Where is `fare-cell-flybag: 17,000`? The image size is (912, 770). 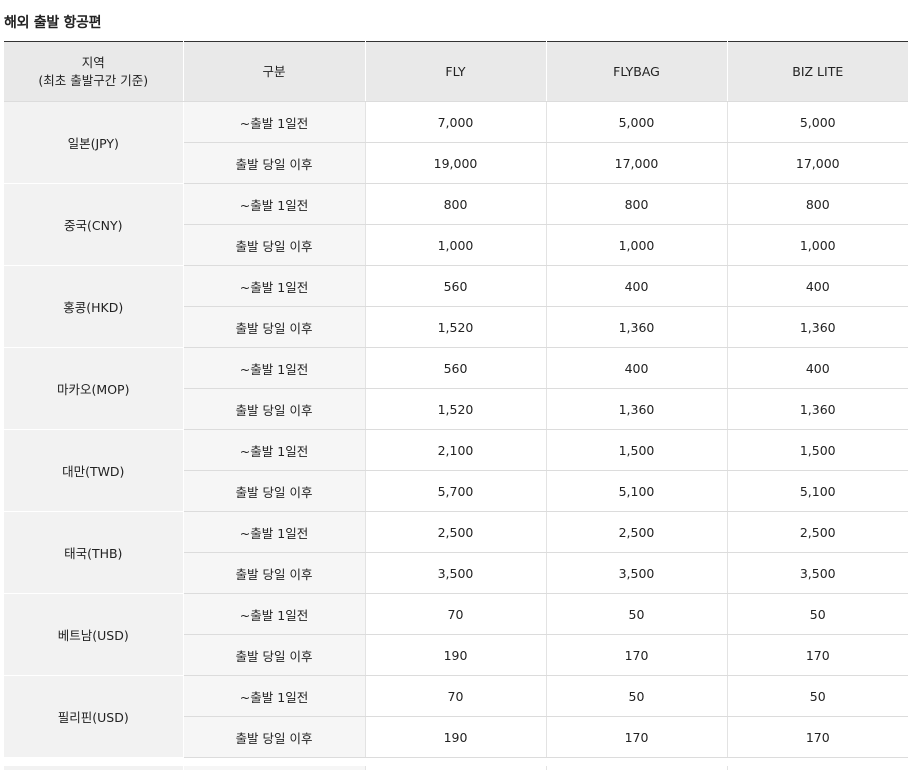 fare-cell-flybag: 17,000 is located at coordinates (637, 163).